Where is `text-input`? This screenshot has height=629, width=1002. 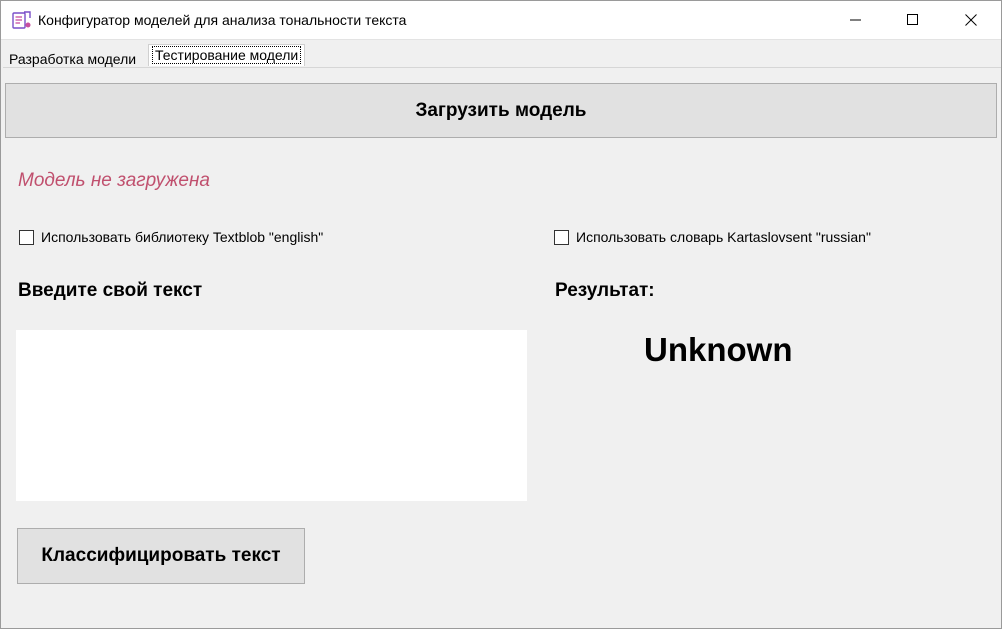 text-input is located at coordinates (271, 415).